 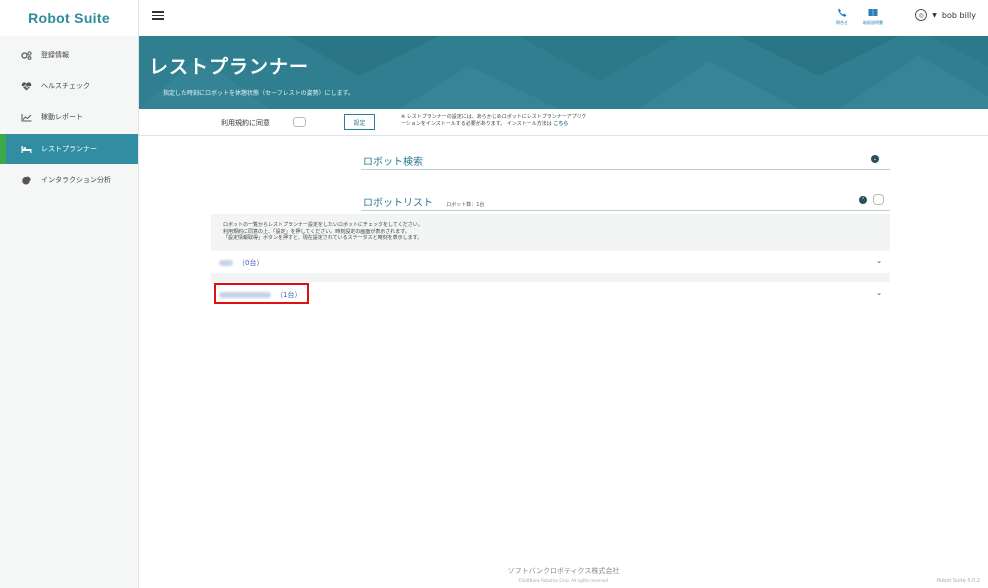 What do you see at coordinates (563, 72) in the screenshot?
I see `page-banner: レストプランナー` at bounding box center [563, 72].